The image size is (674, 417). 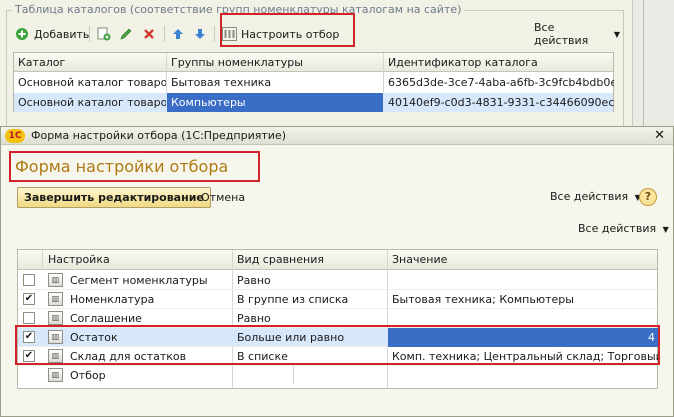 What do you see at coordinates (134, 166) in the screenshot?
I see `highlight-form-title` at bounding box center [134, 166].